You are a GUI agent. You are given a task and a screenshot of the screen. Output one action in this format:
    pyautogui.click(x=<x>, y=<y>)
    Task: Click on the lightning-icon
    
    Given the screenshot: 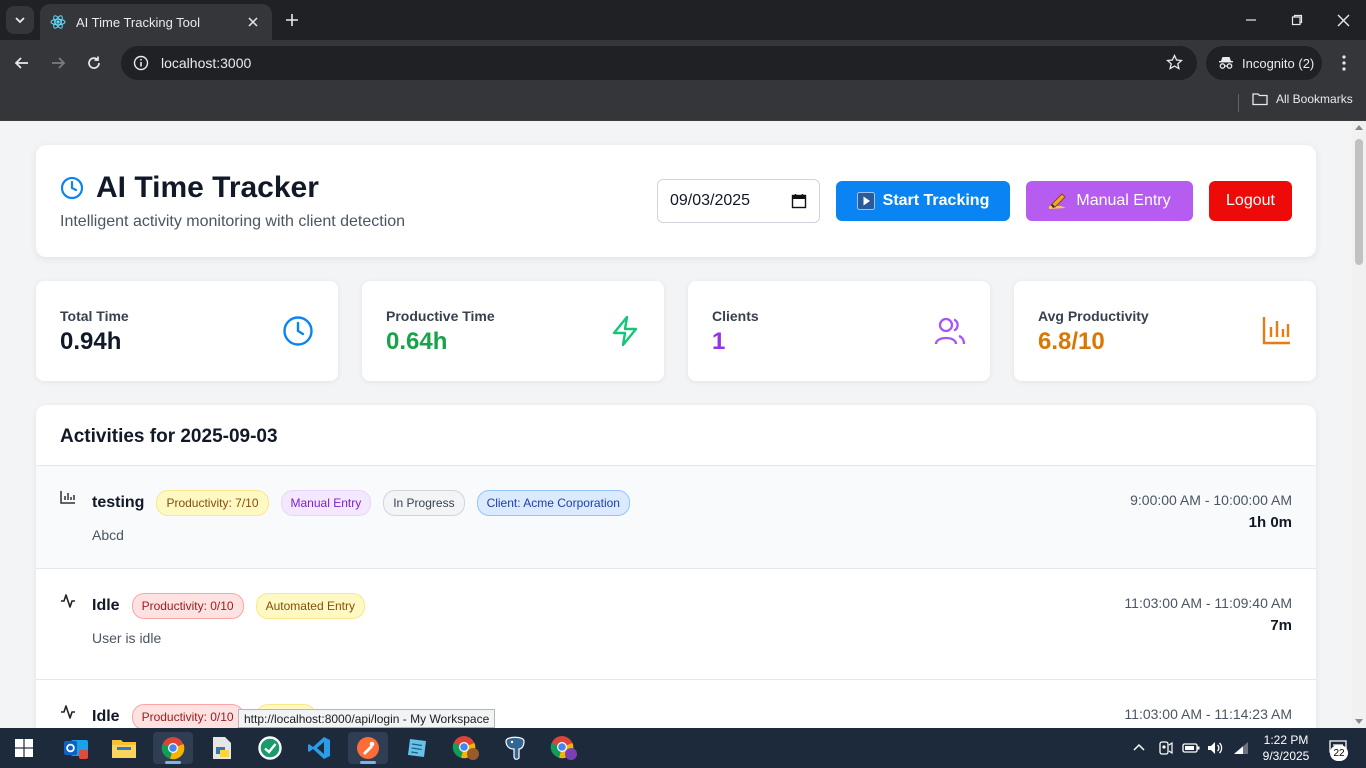 What is the action you would take?
    pyautogui.click(x=625, y=331)
    